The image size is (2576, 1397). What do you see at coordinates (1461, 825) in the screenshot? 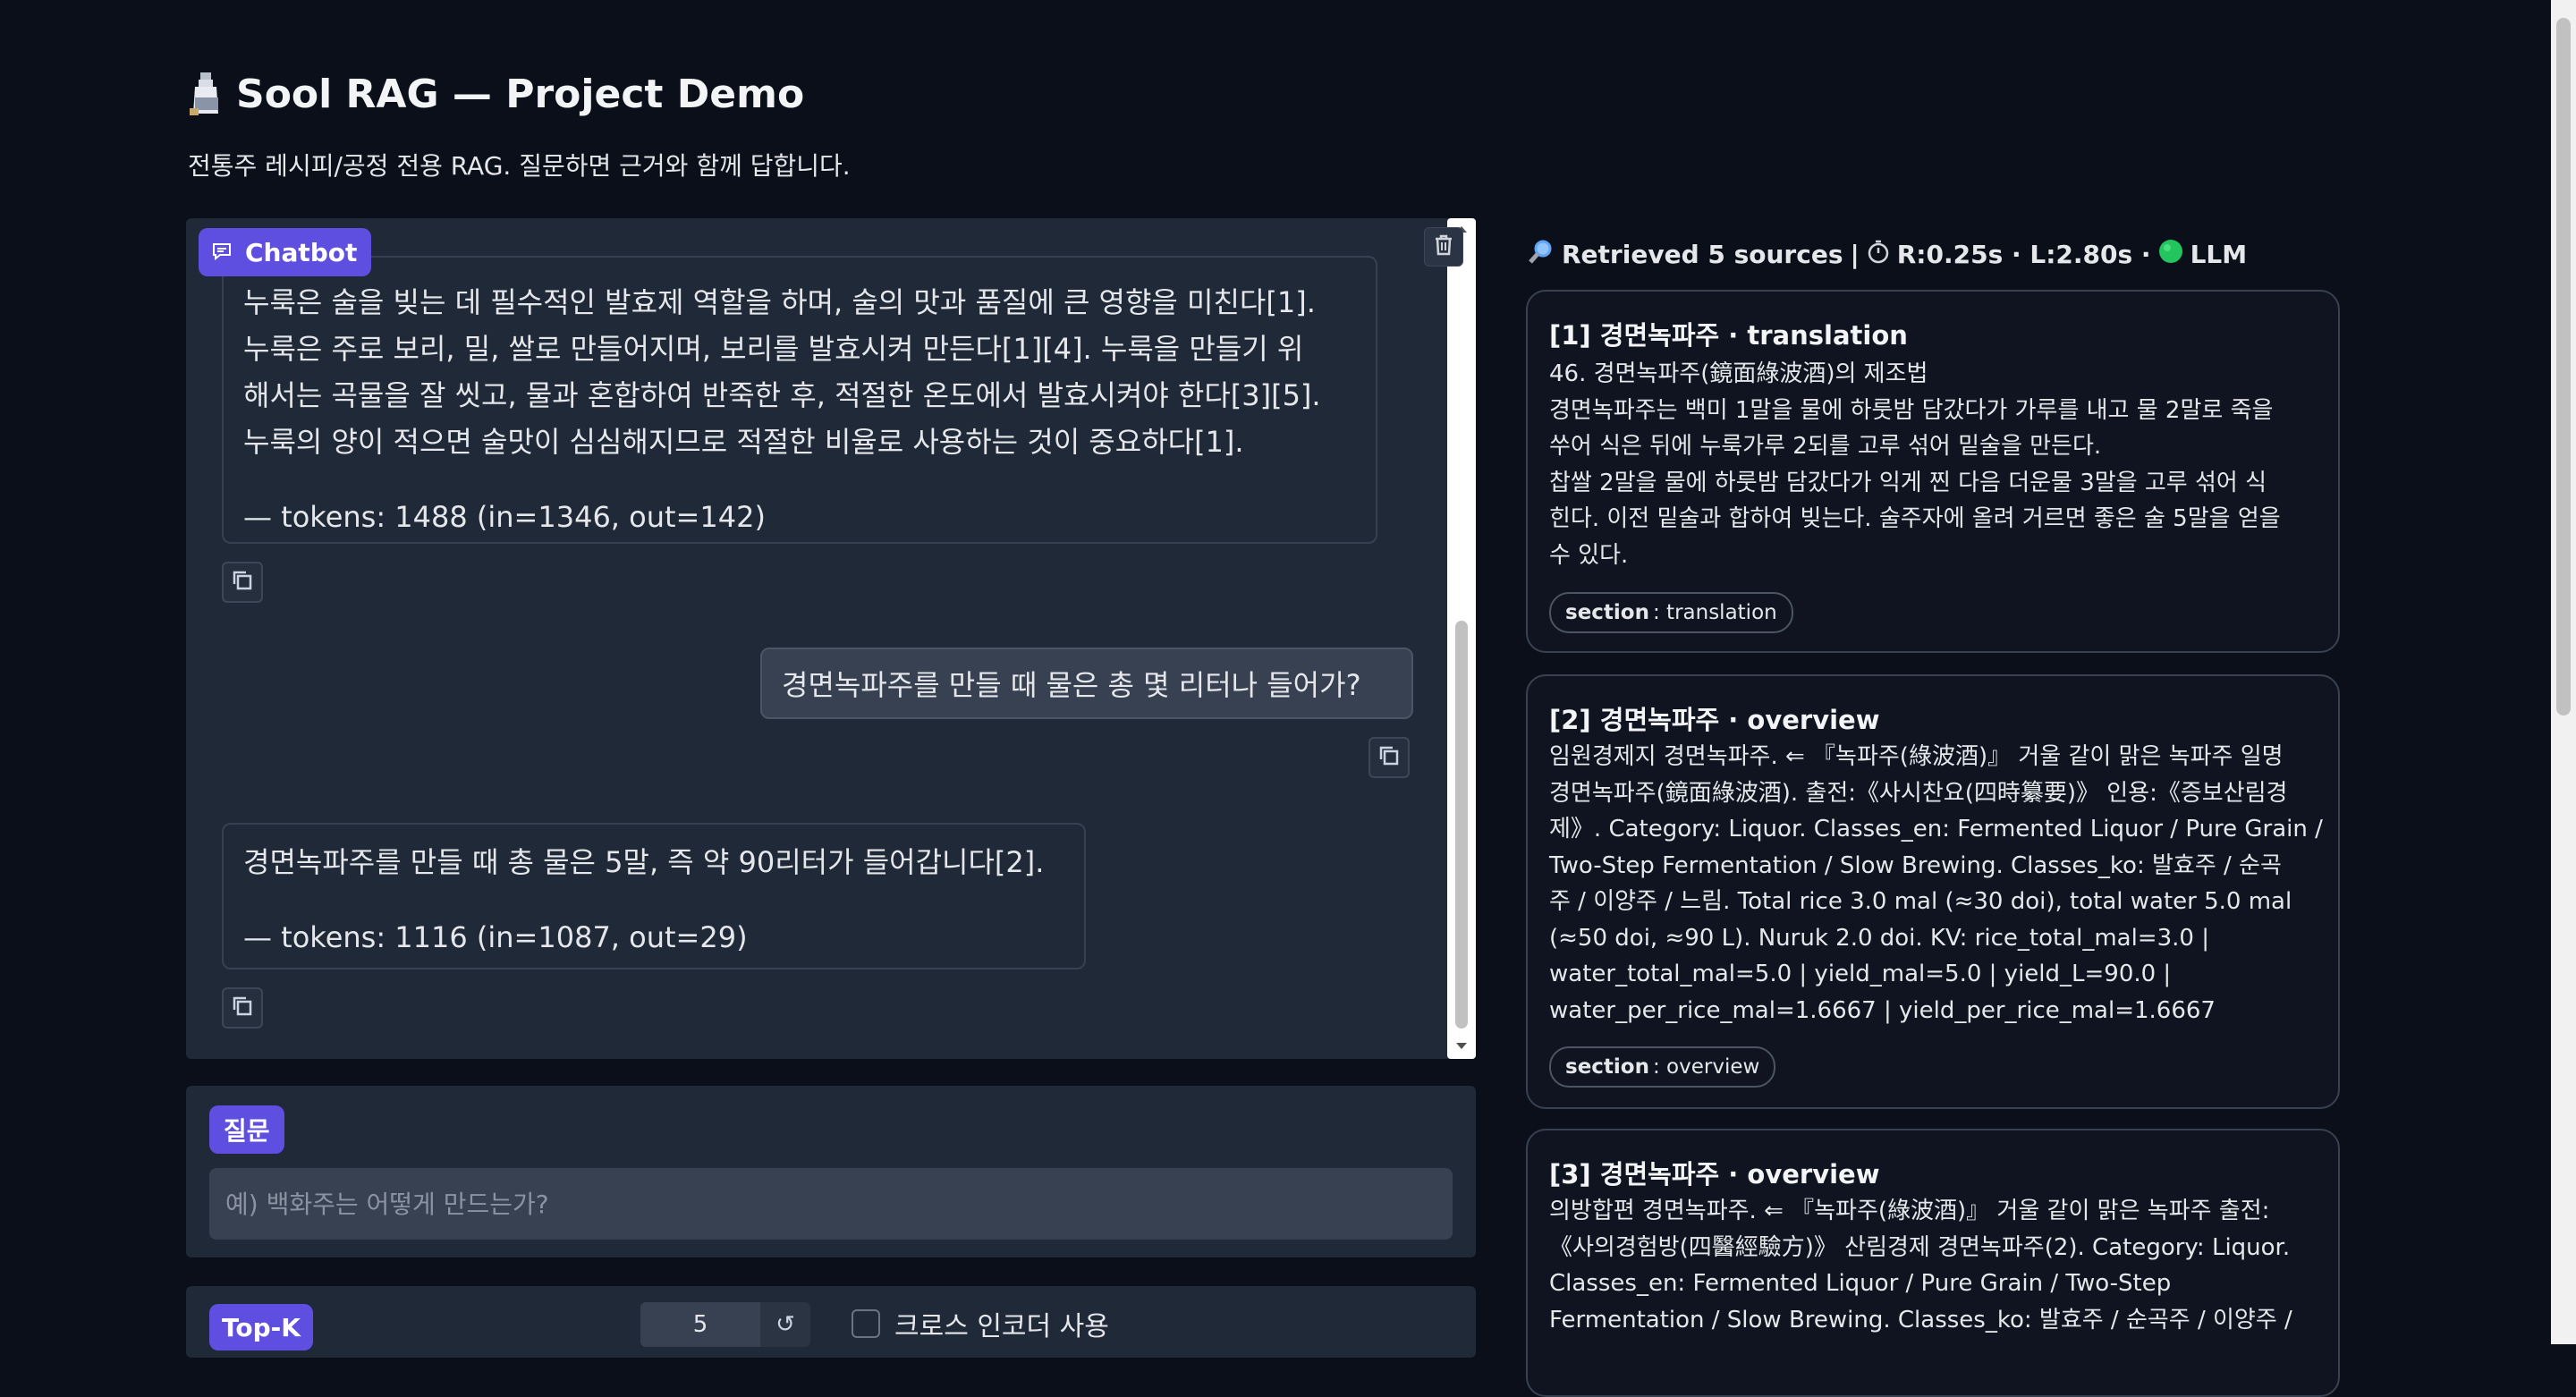
I see `chat-scrollbar-thumb` at bounding box center [1461, 825].